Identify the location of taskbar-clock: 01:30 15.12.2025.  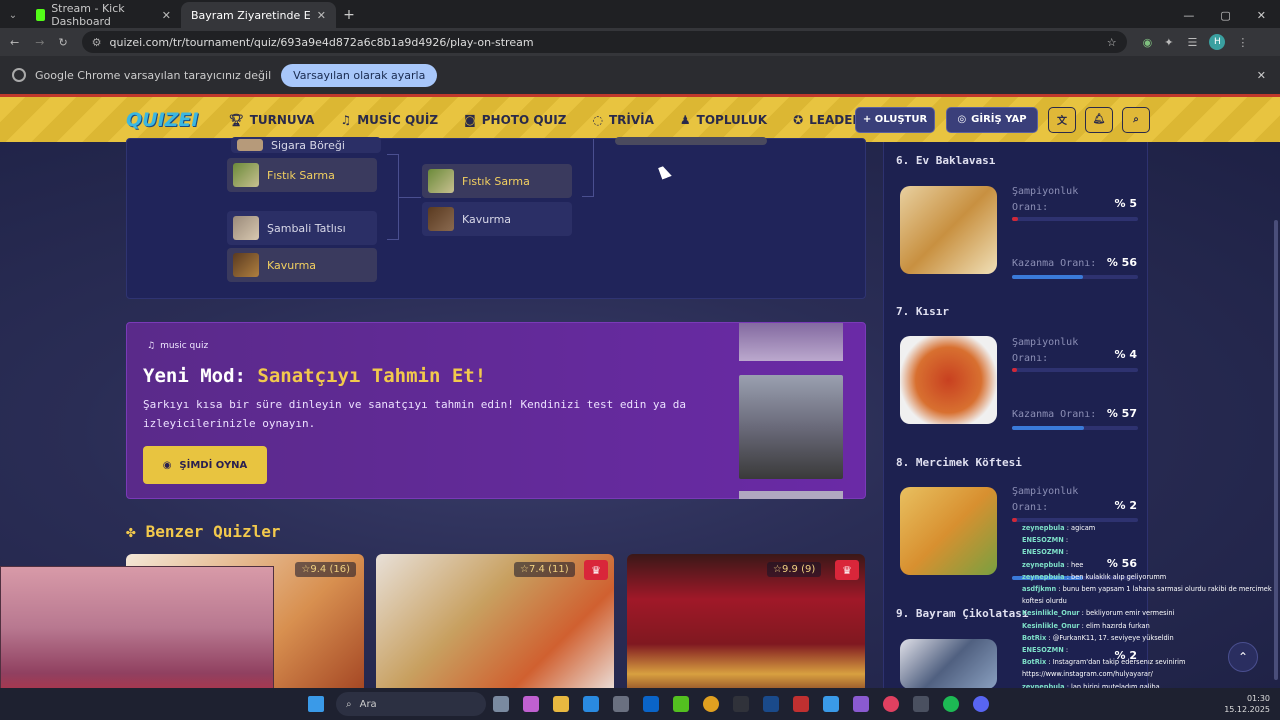
(1247, 704).